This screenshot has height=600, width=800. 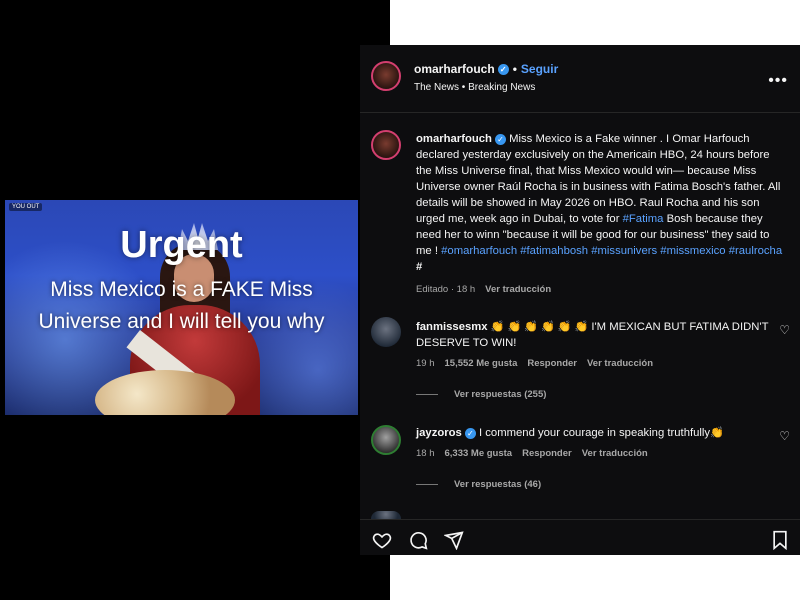 I want to click on view-replies-label: Ver respuestas (255), so click(x=500, y=394).